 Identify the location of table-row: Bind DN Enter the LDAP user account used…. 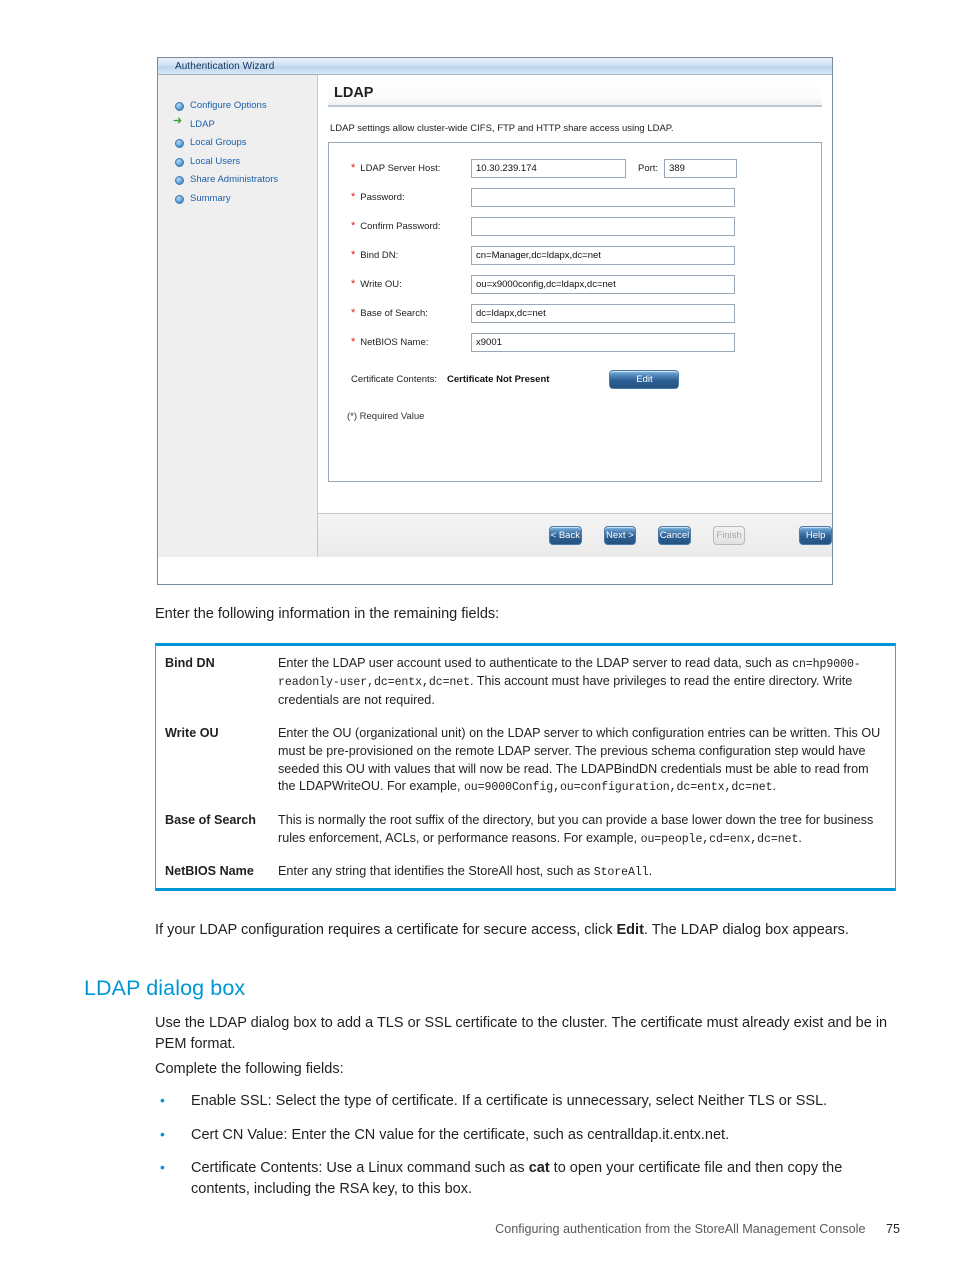
(525, 681).